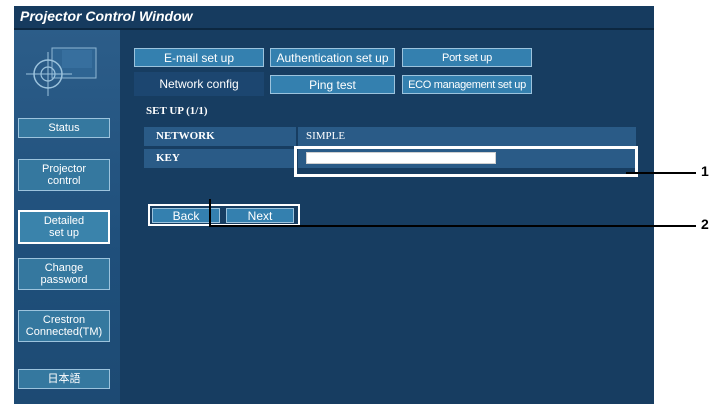 This screenshot has height=410, width=726. What do you see at coordinates (220, 136) in the screenshot?
I see `network-label: NETWORK` at bounding box center [220, 136].